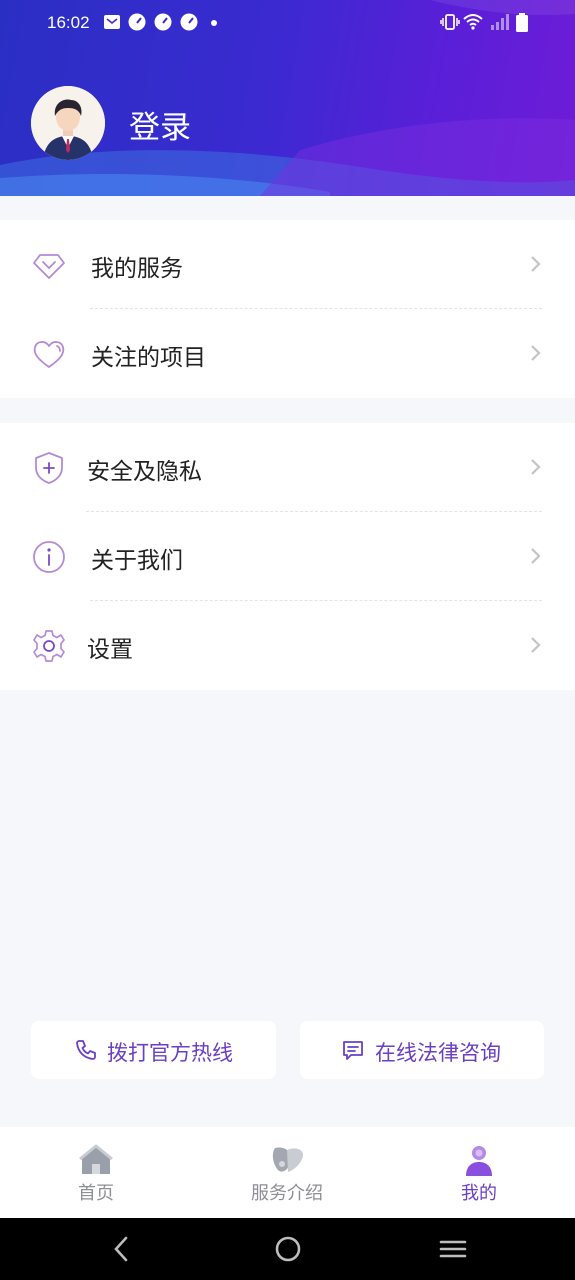  What do you see at coordinates (137, 269) in the screenshot?
I see `menu-item-label: 我的服务` at bounding box center [137, 269].